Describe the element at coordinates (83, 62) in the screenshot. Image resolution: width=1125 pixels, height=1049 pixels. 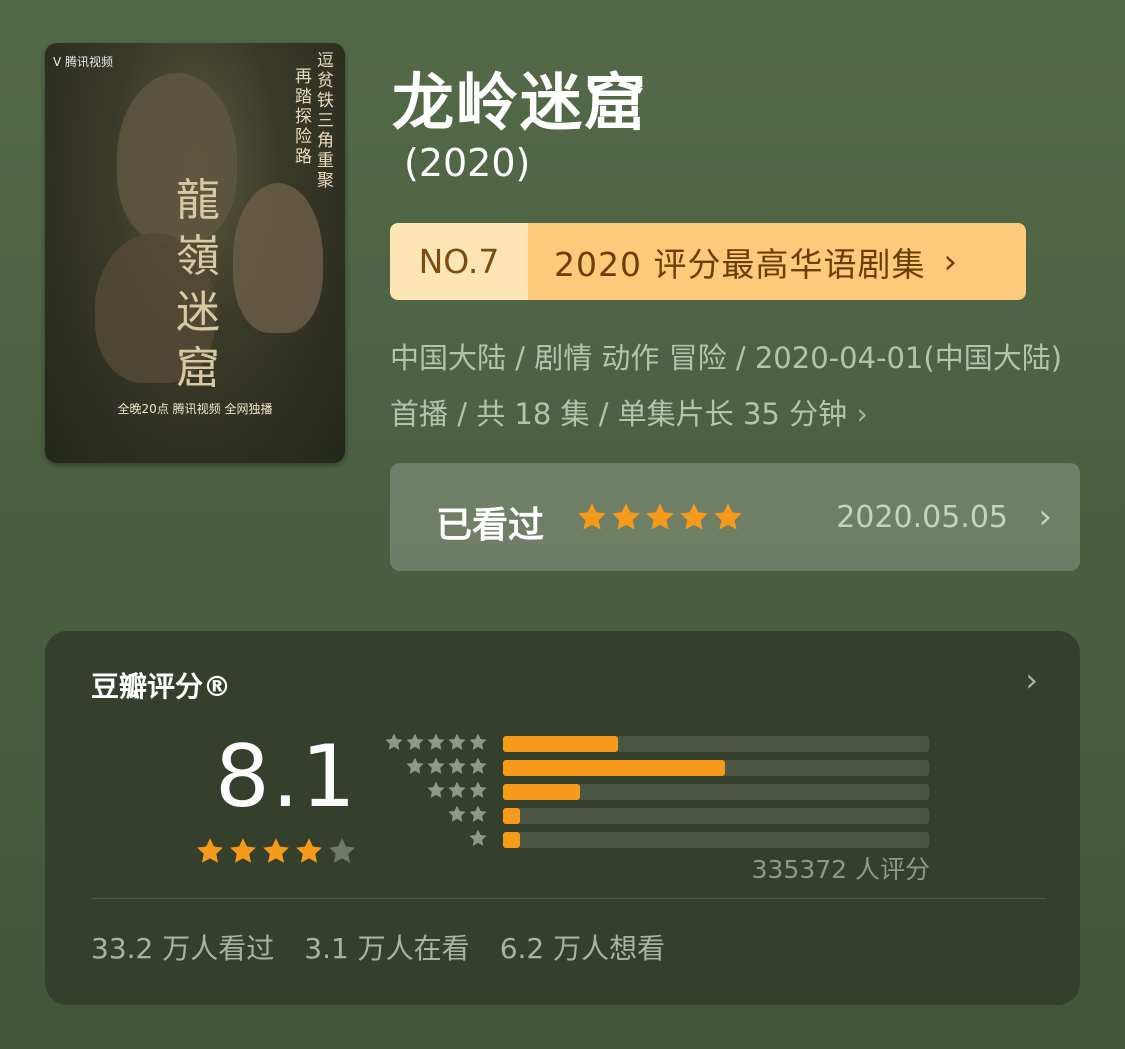
I see `poster-logo: V 腾讯视频` at that location.